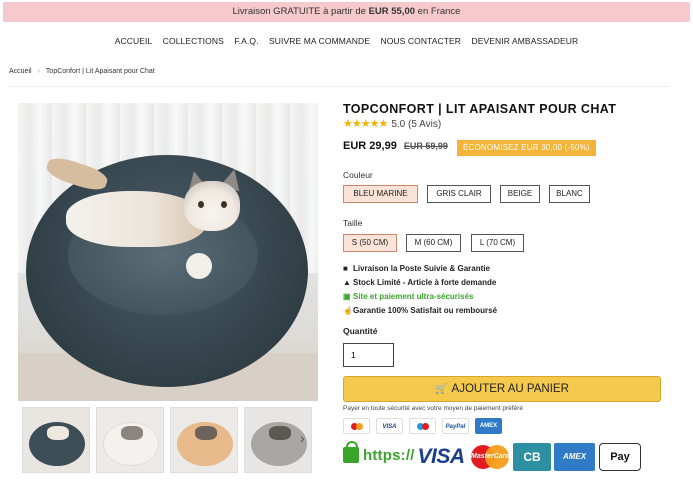  I want to click on visa-logo: VISA, so click(441, 456).